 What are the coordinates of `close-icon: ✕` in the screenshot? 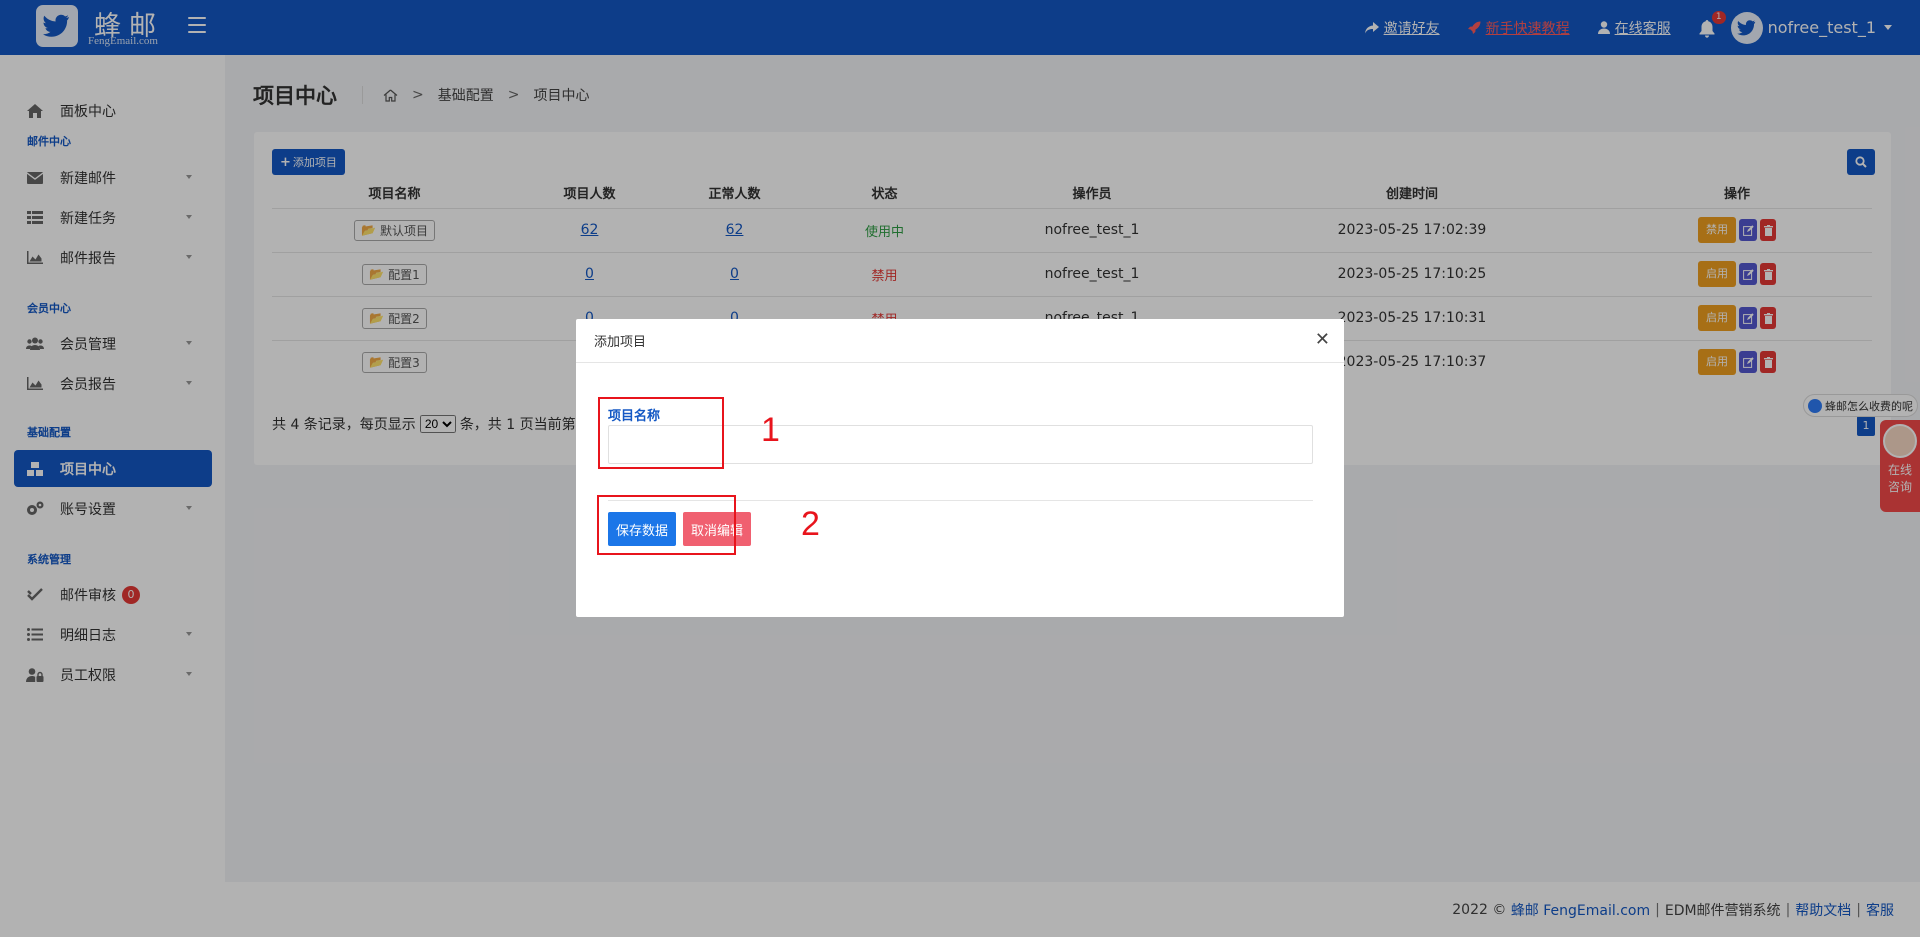 It's located at (1322, 340).